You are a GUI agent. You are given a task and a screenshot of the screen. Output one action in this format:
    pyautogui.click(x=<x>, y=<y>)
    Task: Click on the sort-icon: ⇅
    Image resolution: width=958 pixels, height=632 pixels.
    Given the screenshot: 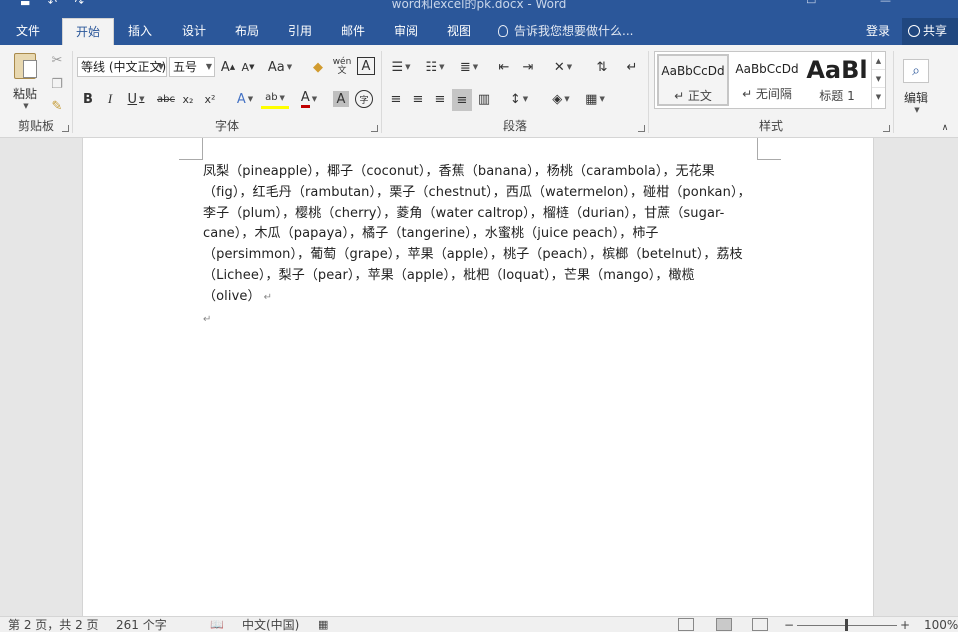 What is the action you would take?
    pyautogui.click(x=602, y=67)
    